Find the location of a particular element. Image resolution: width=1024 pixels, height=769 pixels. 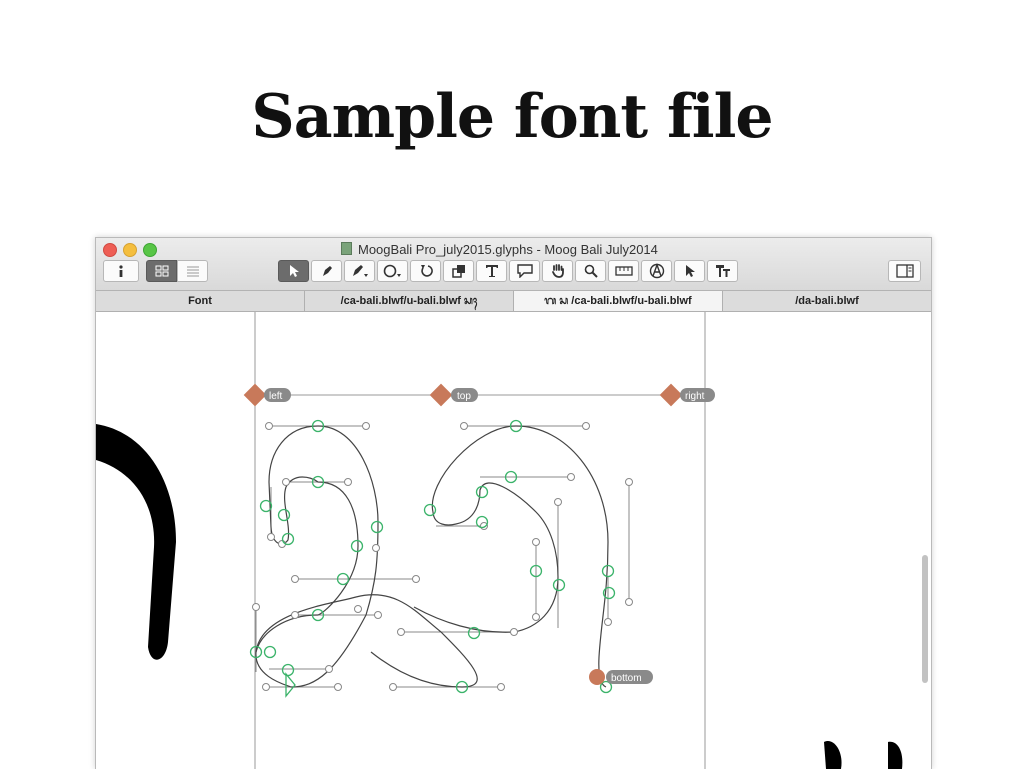

pen-tool-button is located at coordinates (359, 271).